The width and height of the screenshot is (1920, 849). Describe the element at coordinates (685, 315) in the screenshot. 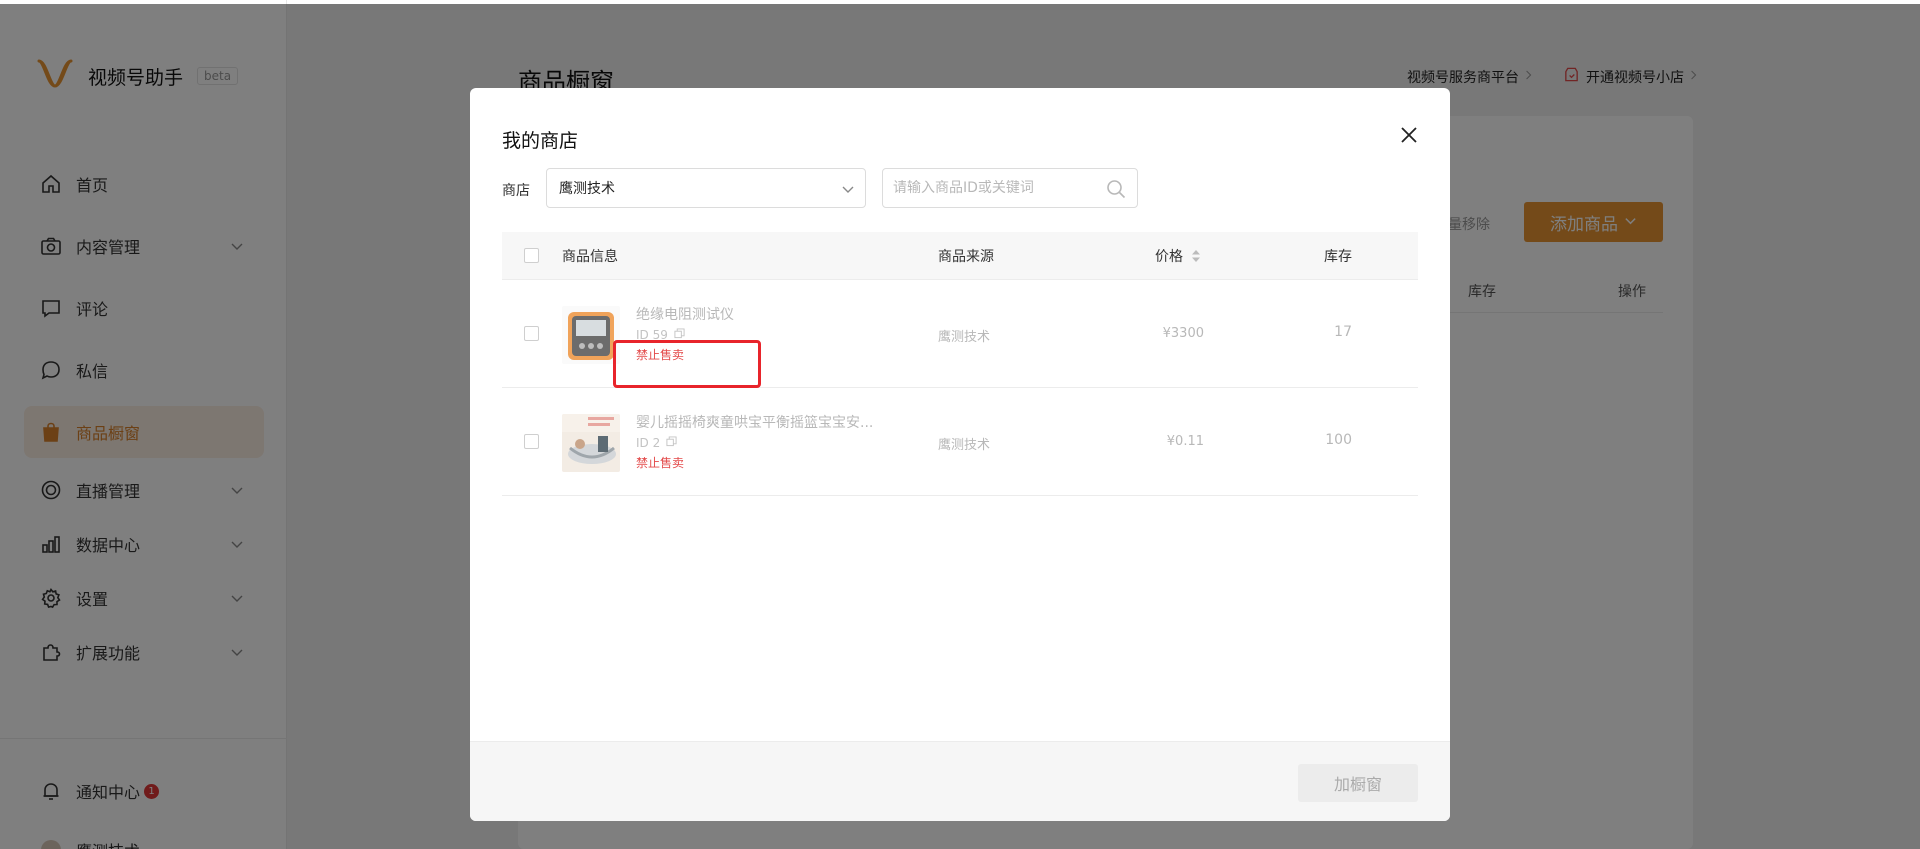

I see `product-name: 绝缘电阻测试仪` at that location.